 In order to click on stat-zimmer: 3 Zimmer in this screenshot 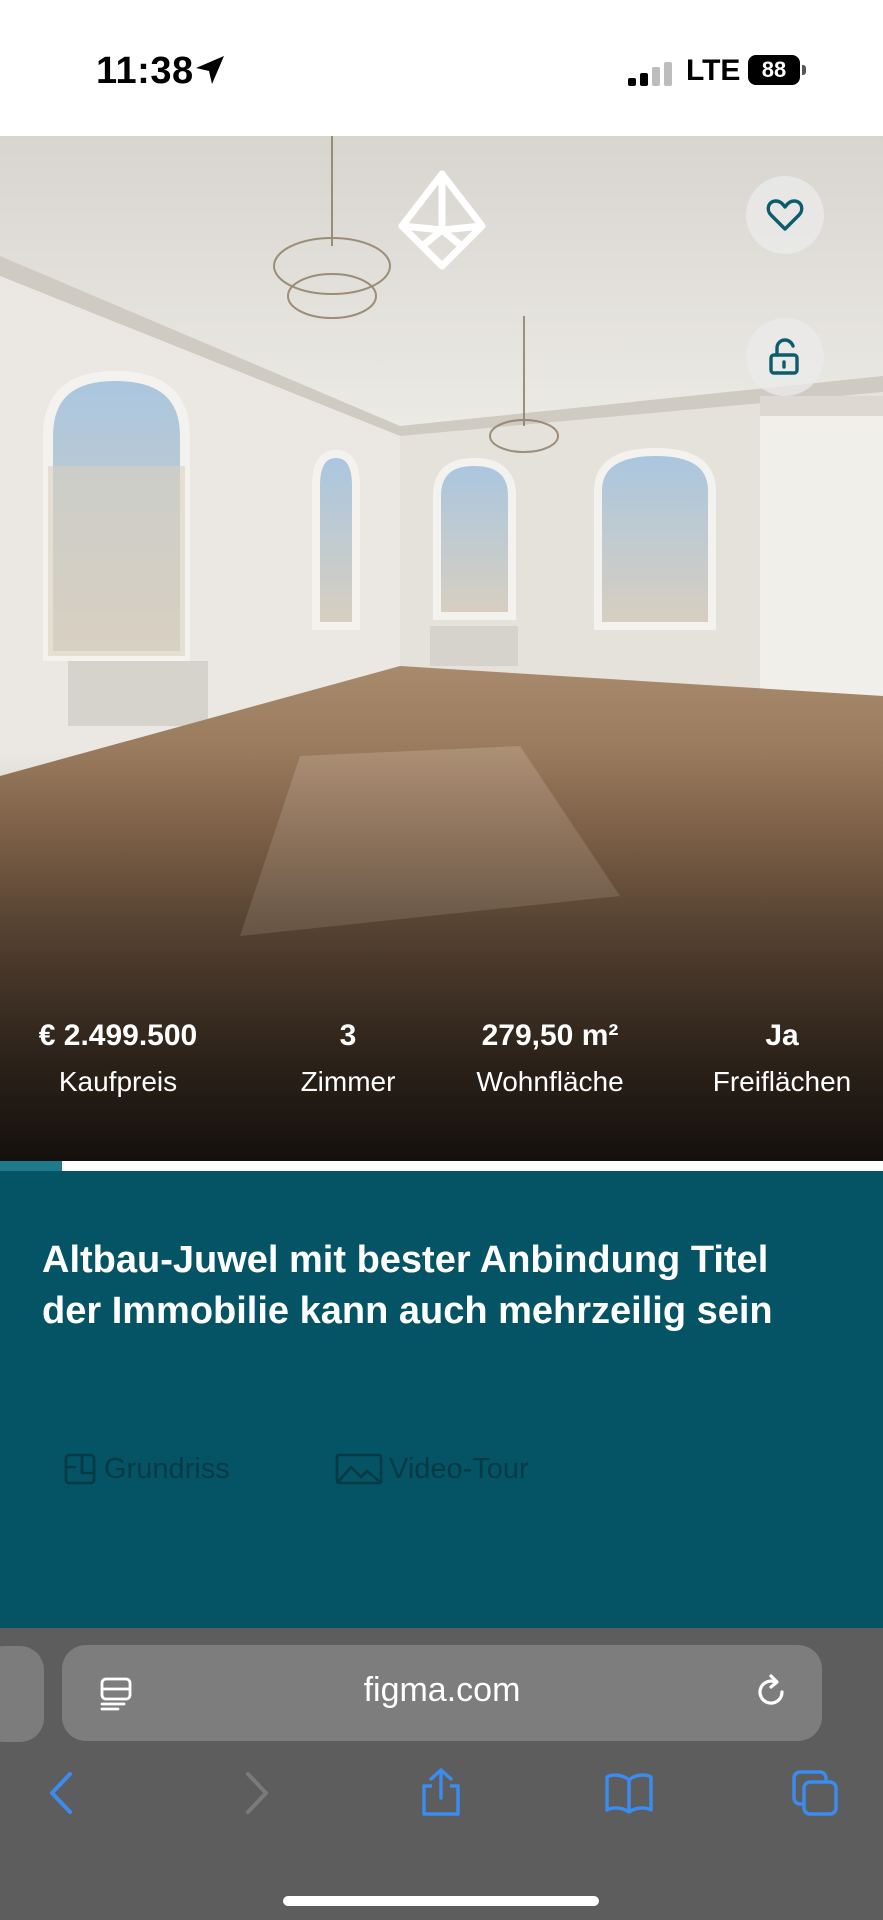, I will do `click(348, 1057)`.